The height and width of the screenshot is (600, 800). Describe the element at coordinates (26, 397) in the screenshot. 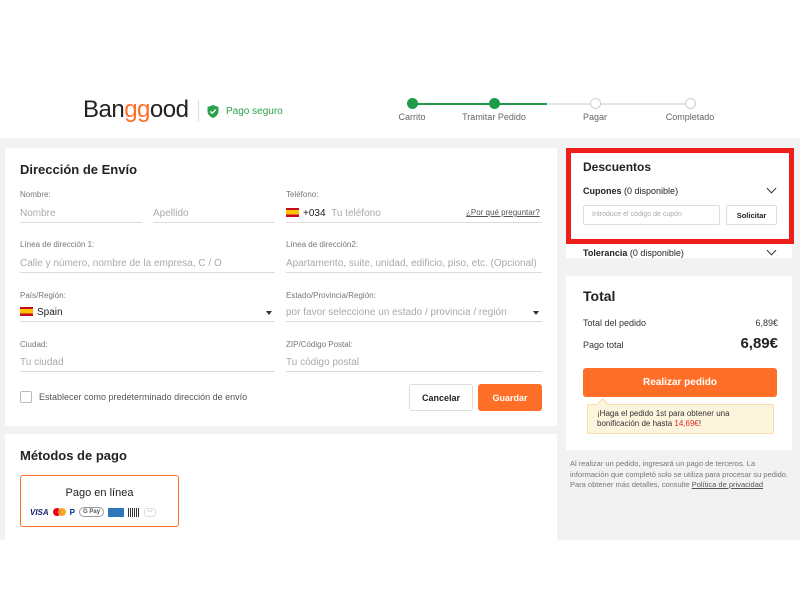

I see `default-address-checkbox` at that location.